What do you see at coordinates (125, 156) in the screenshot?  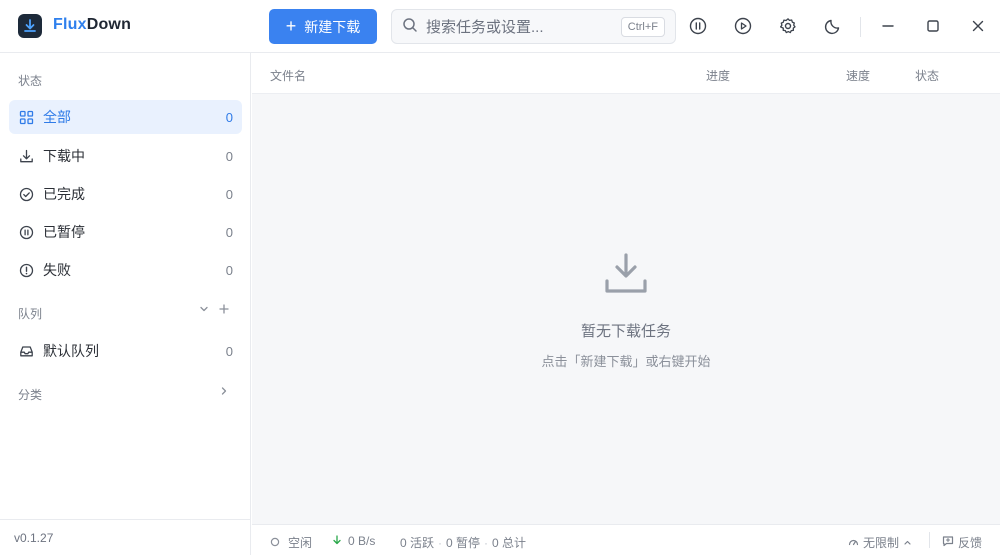 I see `sidebar-item-downloading: 下载中 0` at bounding box center [125, 156].